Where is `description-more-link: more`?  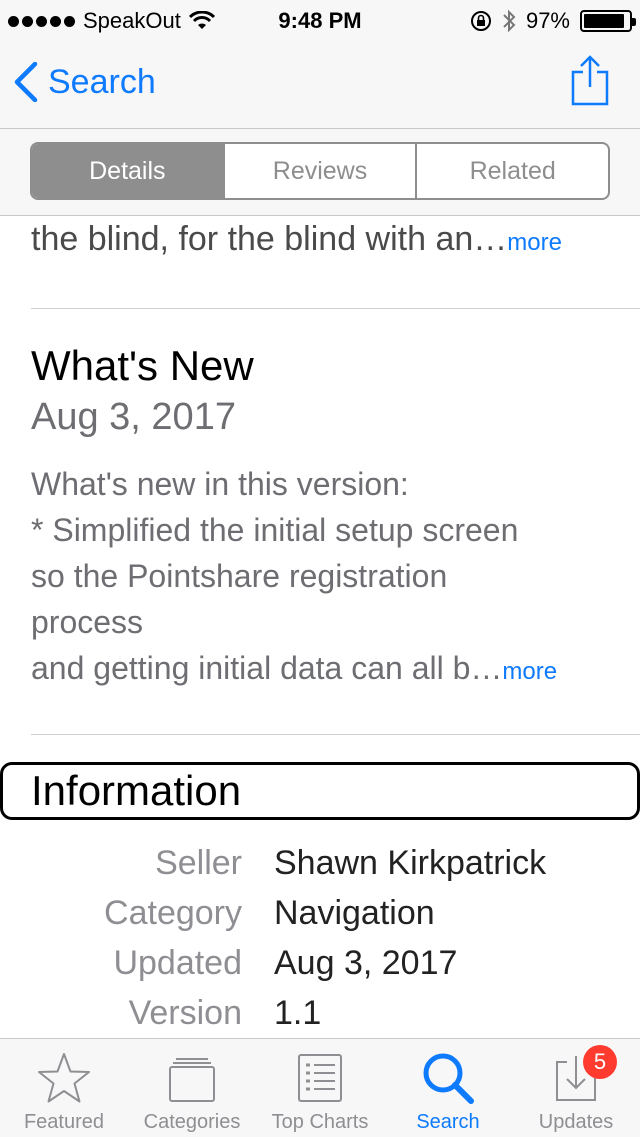
description-more-link: more is located at coordinates (534, 242).